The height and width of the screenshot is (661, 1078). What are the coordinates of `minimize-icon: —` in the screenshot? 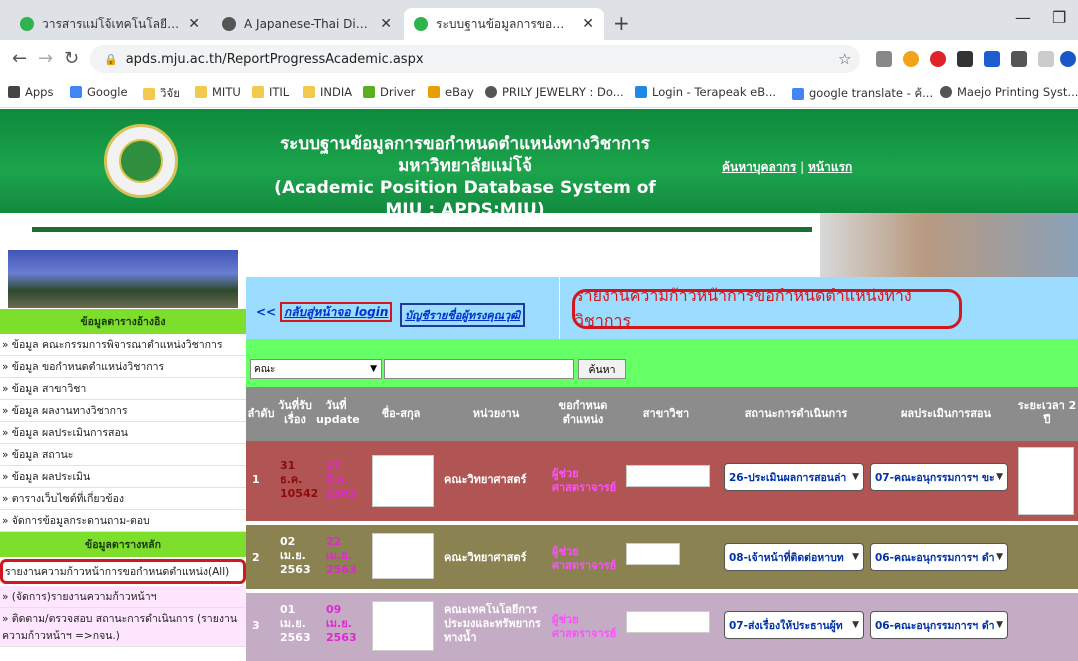 It's located at (1023, 17).